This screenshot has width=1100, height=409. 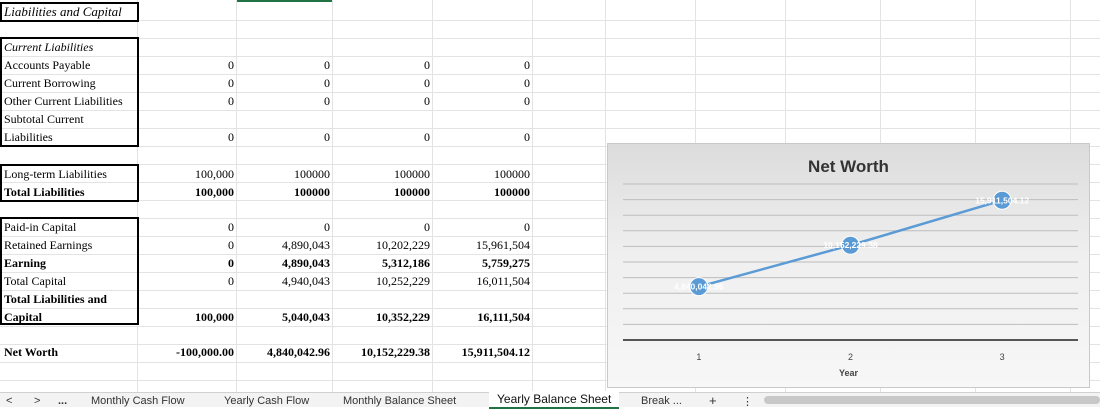 What do you see at coordinates (50, 83) in the screenshot?
I see `row-label: Current Borrowing` at bounding box center [50, 83].